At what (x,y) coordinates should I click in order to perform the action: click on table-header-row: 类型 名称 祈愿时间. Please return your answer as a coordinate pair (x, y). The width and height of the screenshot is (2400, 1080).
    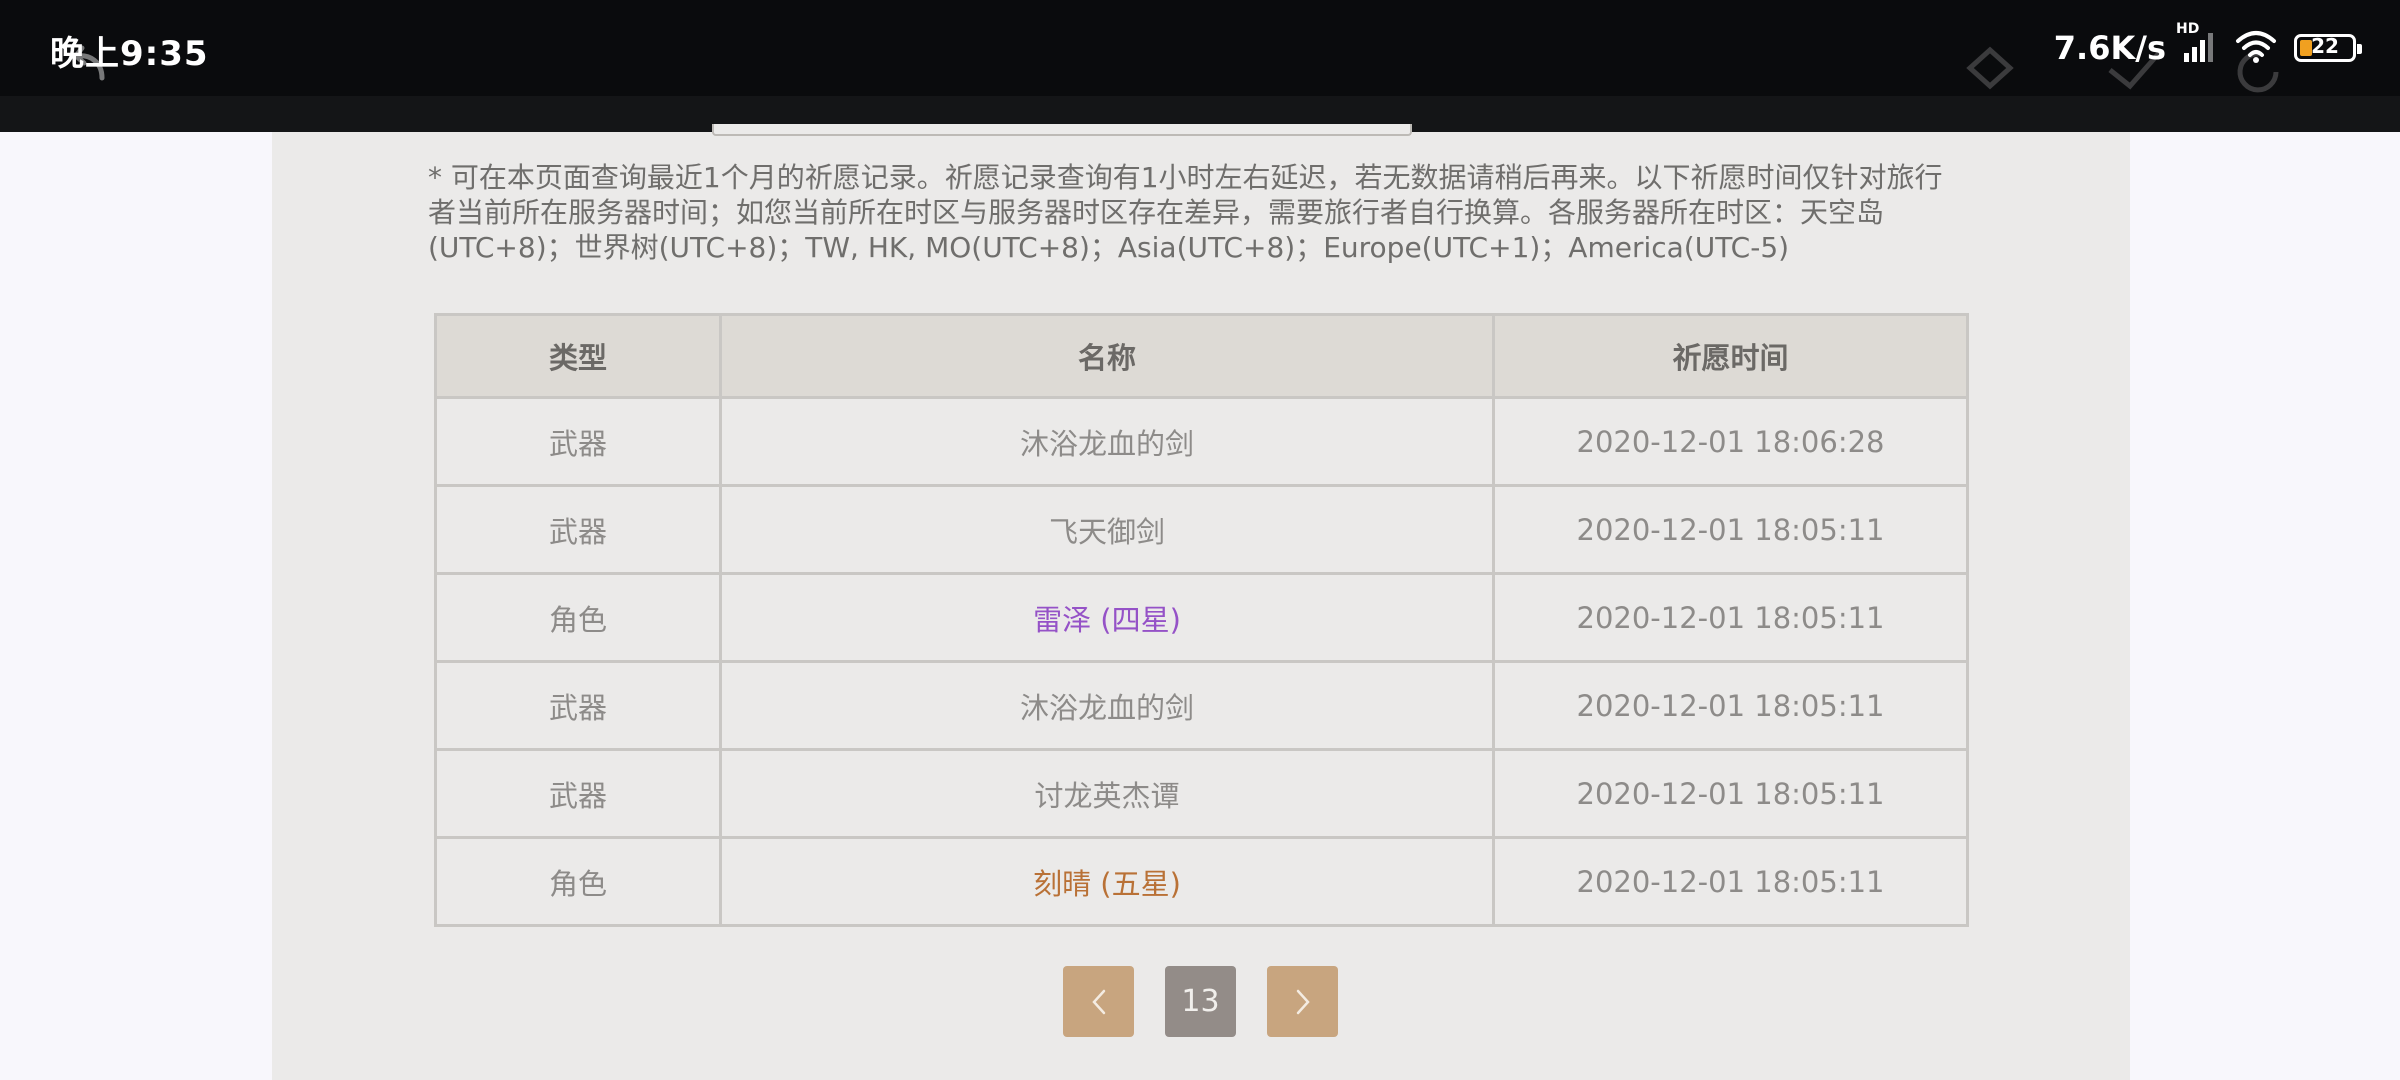
    Looking at the image, I should click on (1201, 356).